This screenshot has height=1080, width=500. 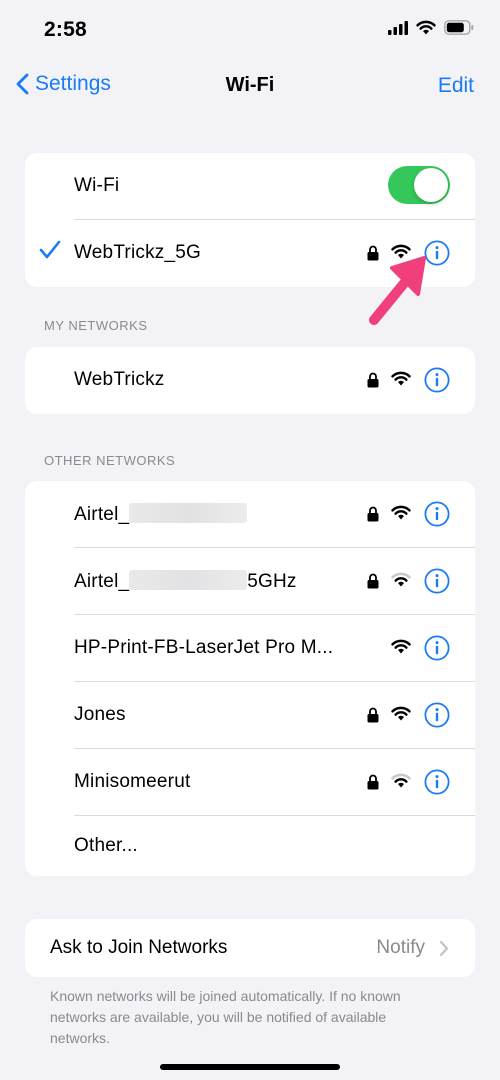 What do you see at coordinates (100, 714) in the screenshot?
I see `network-name: Jones` at bounding box center [100, 714].